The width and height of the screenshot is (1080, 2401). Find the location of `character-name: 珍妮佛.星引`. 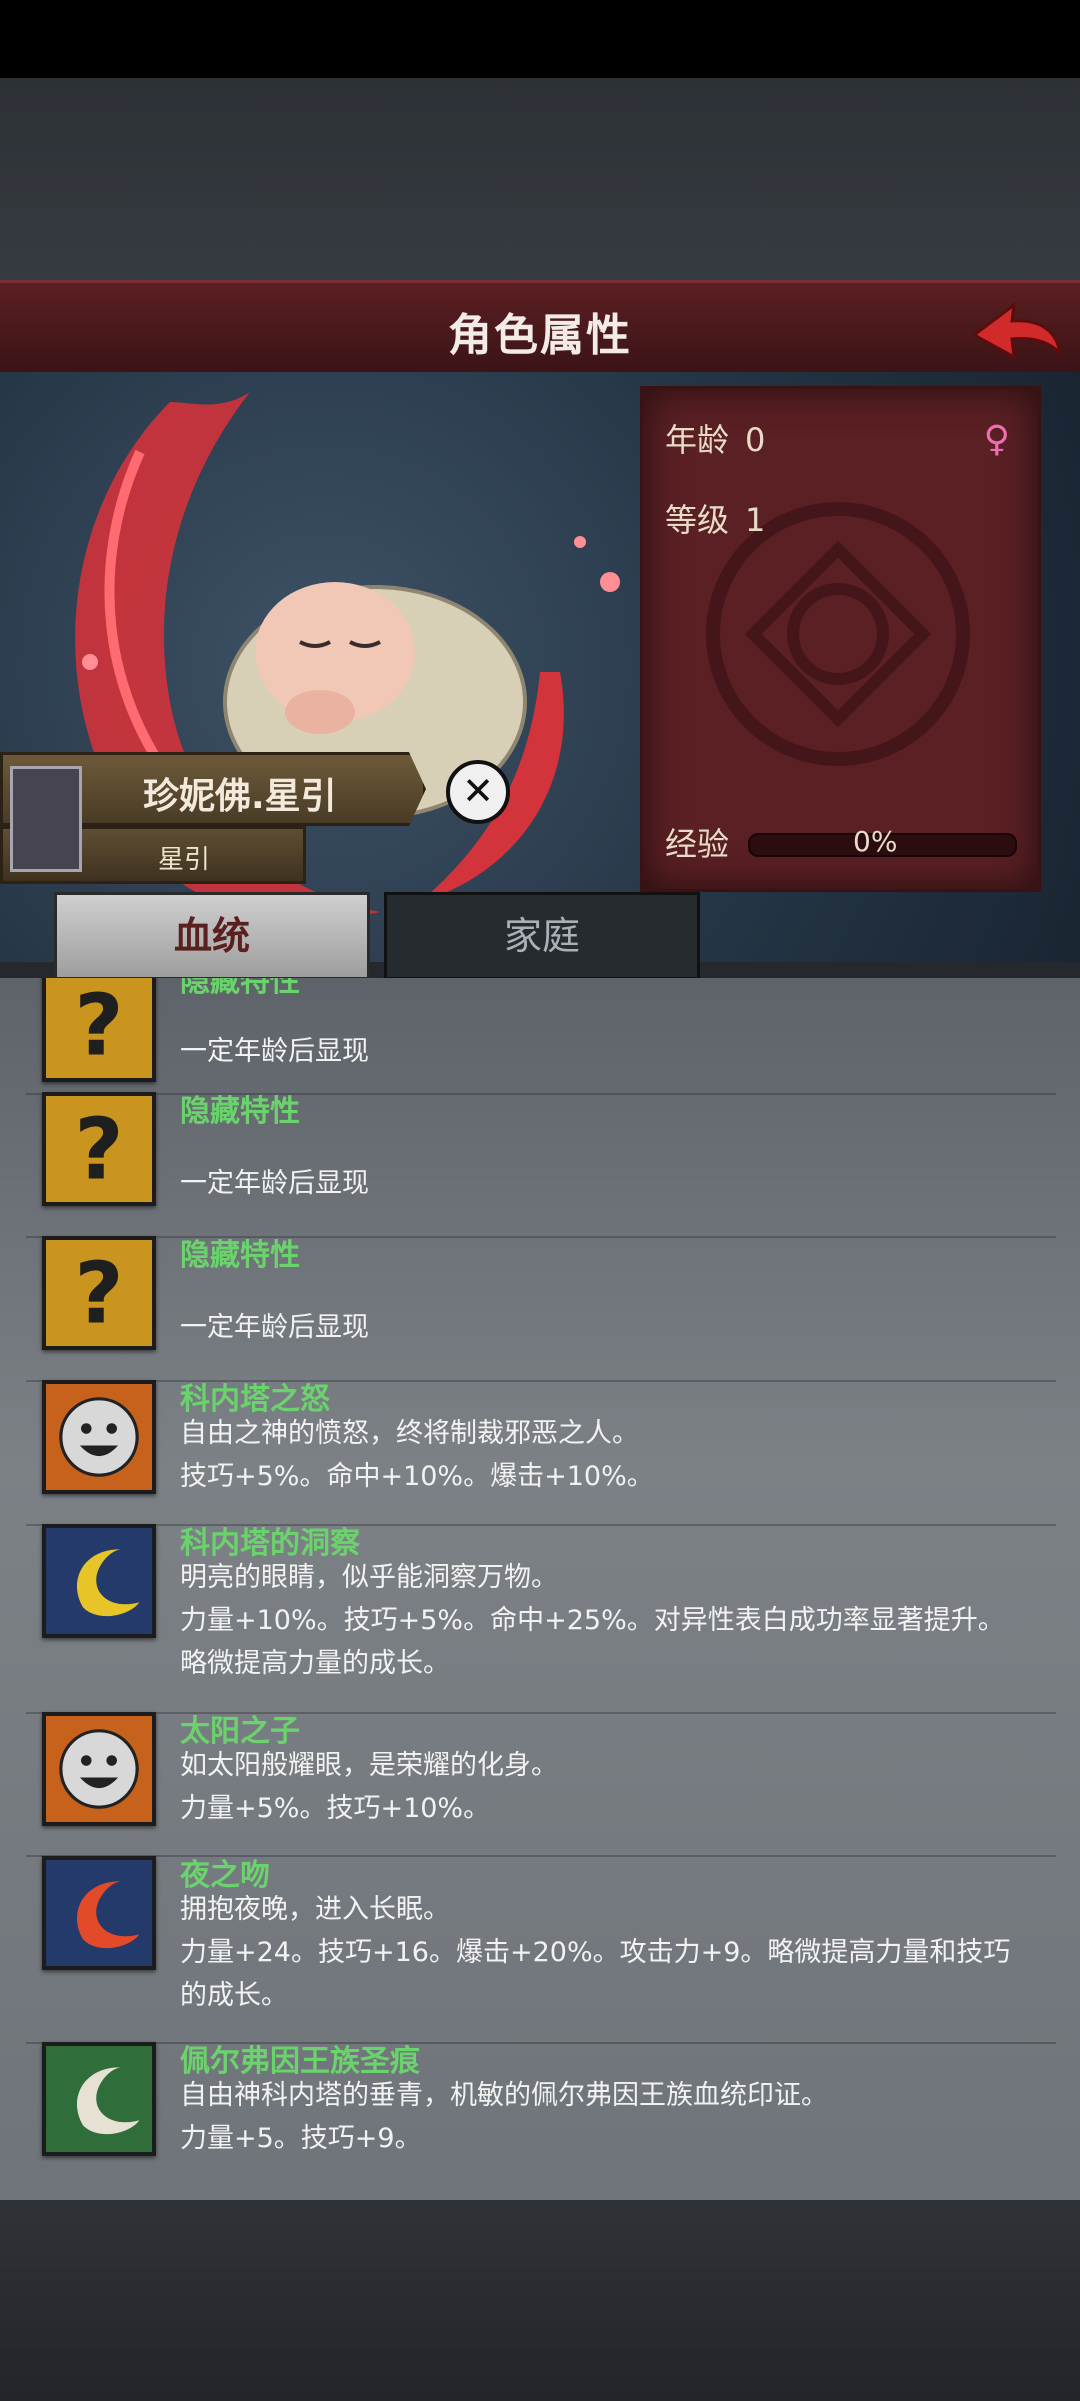

character-name: 珍妮佛.星引 is located at coordinates (240, 796).